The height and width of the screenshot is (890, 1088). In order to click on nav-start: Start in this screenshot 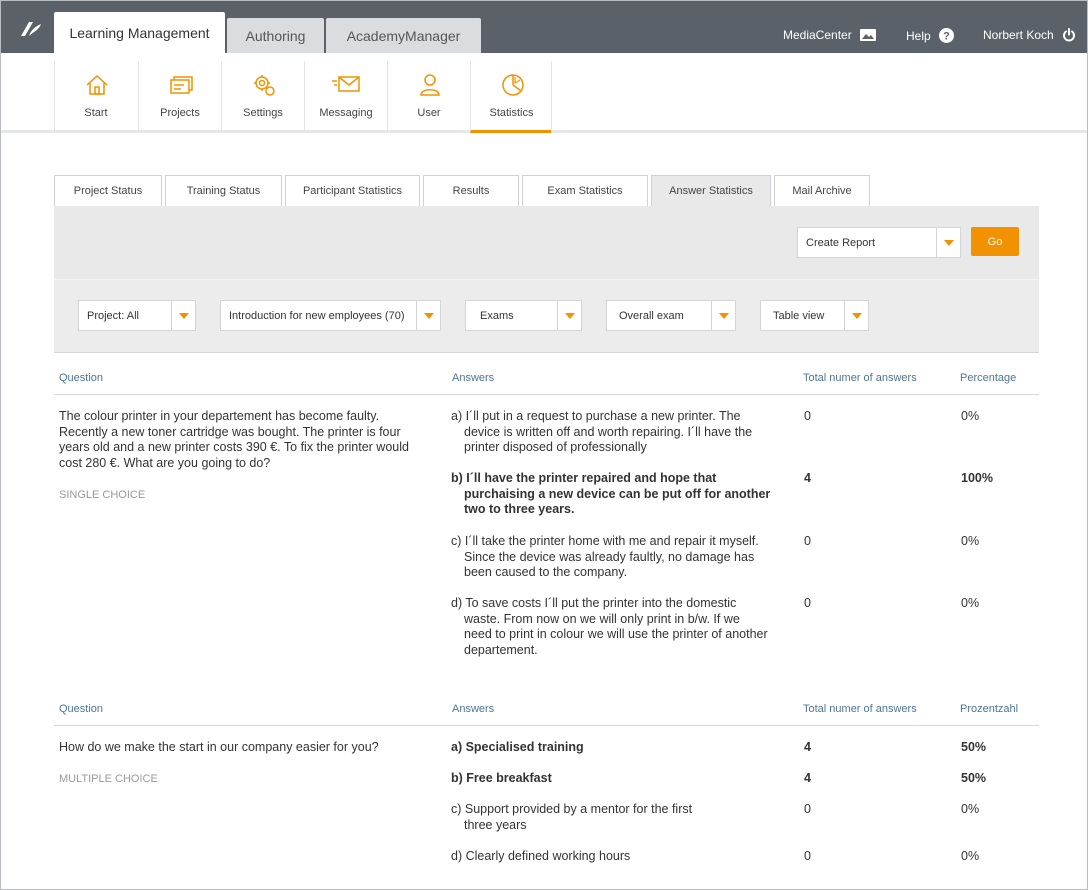, I will do `click(95, 97)`.